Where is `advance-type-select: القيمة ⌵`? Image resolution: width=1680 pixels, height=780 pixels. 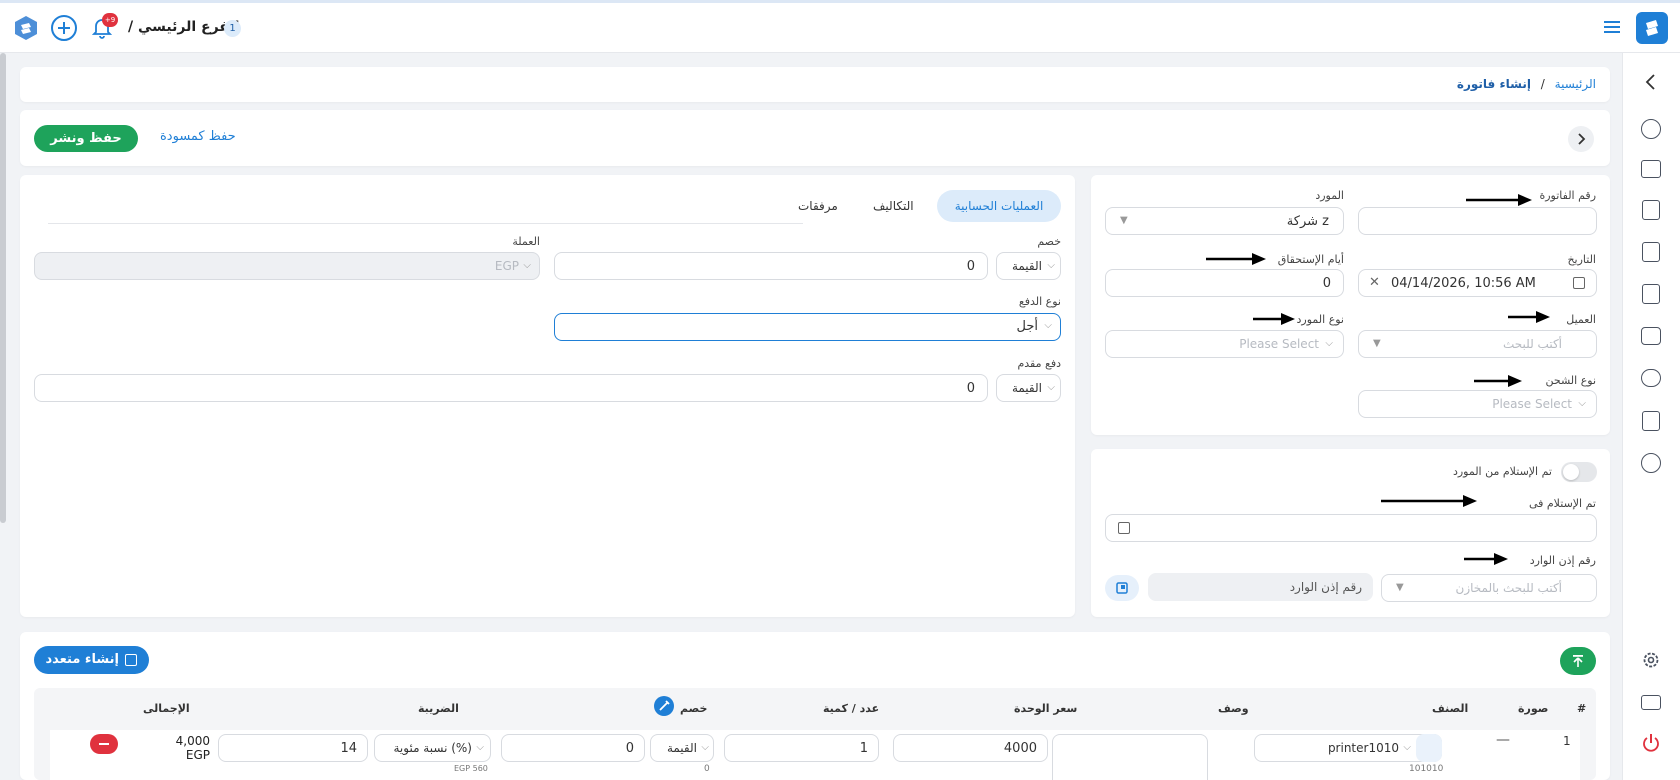 advance-type-select: القيمة ⌵ is located at coordinates (1028, 388).